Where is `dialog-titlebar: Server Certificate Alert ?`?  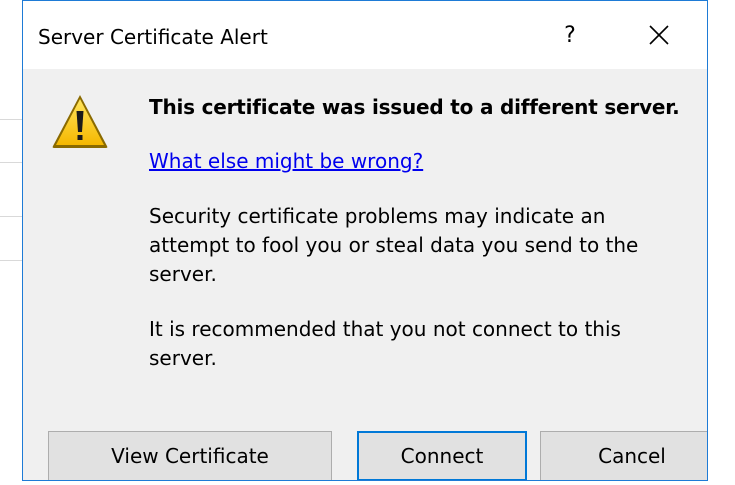
dialog-titlebar: Server Certificate Alert ? is located at coordinates (365, 35).